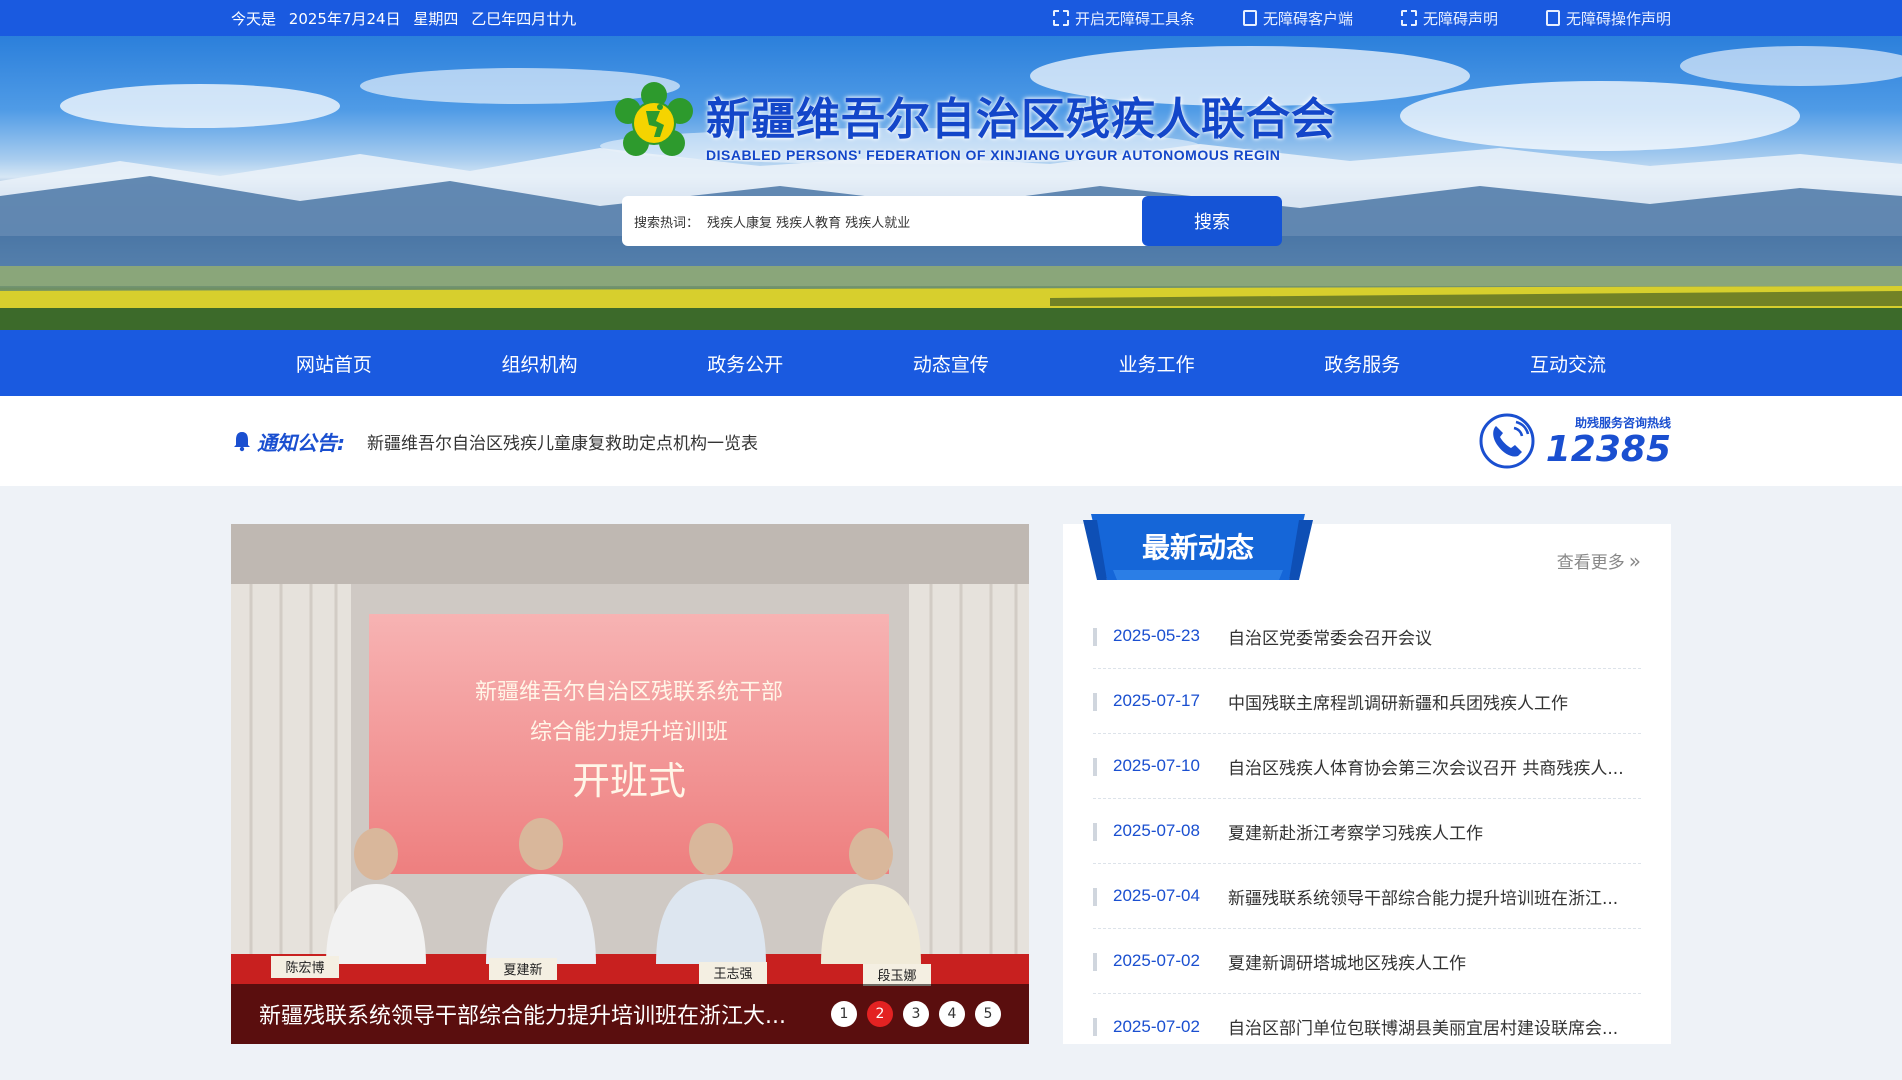  I want to click on news-date: 2025-07-04, so click(1156, 895).